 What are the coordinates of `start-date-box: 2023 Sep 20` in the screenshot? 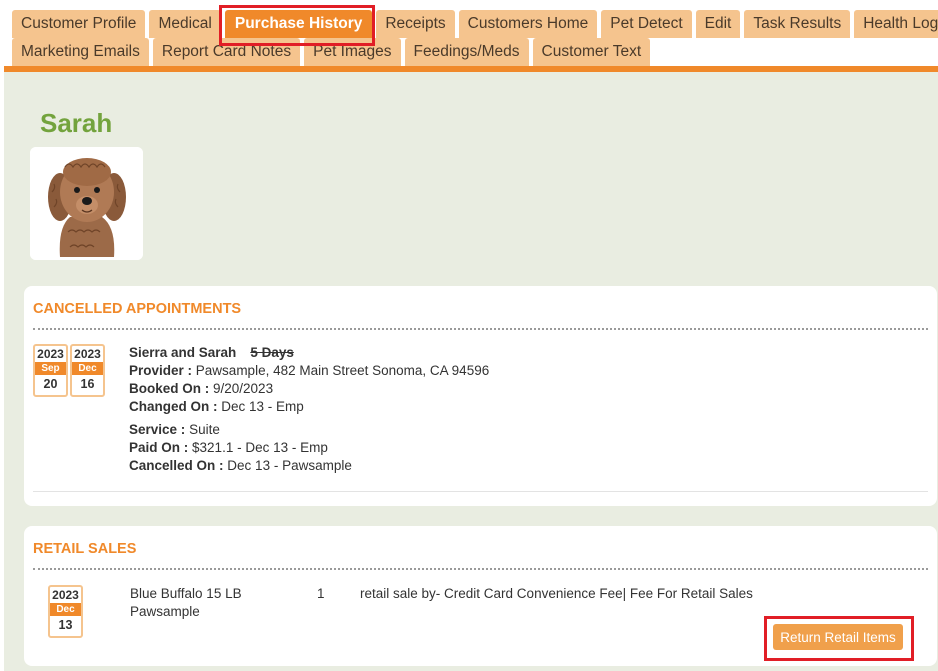 It's located at (50, 370).